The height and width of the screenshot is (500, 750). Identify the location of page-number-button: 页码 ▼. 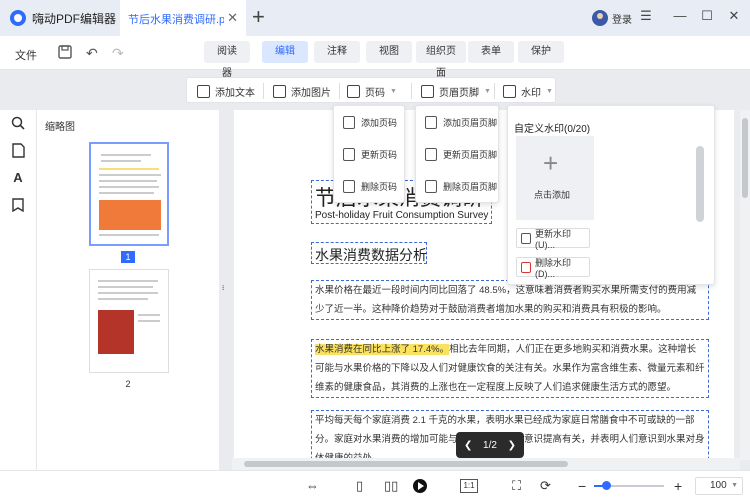
(372, 91).